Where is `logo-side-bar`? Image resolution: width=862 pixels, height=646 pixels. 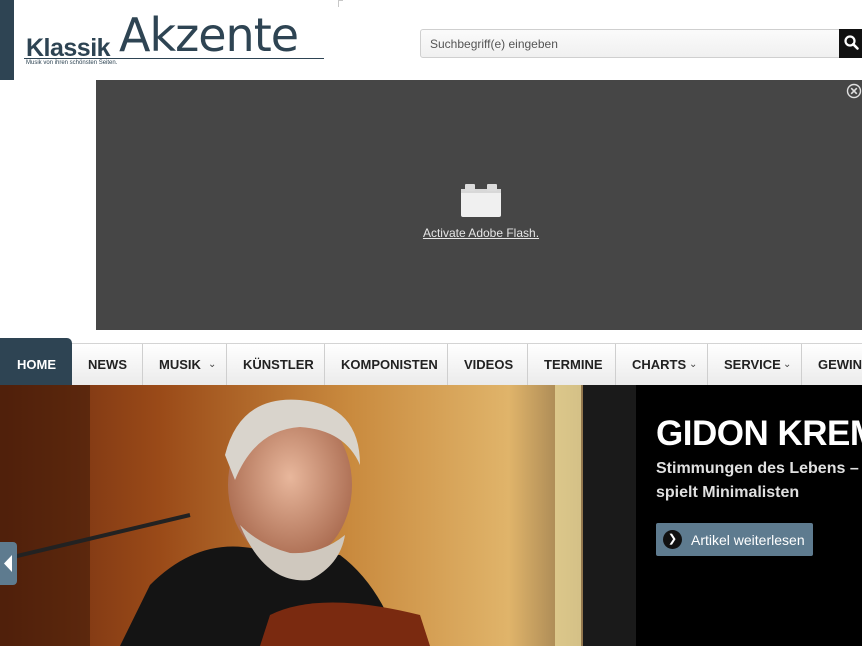
logo-side-bar is located at coordinates (7, 40).